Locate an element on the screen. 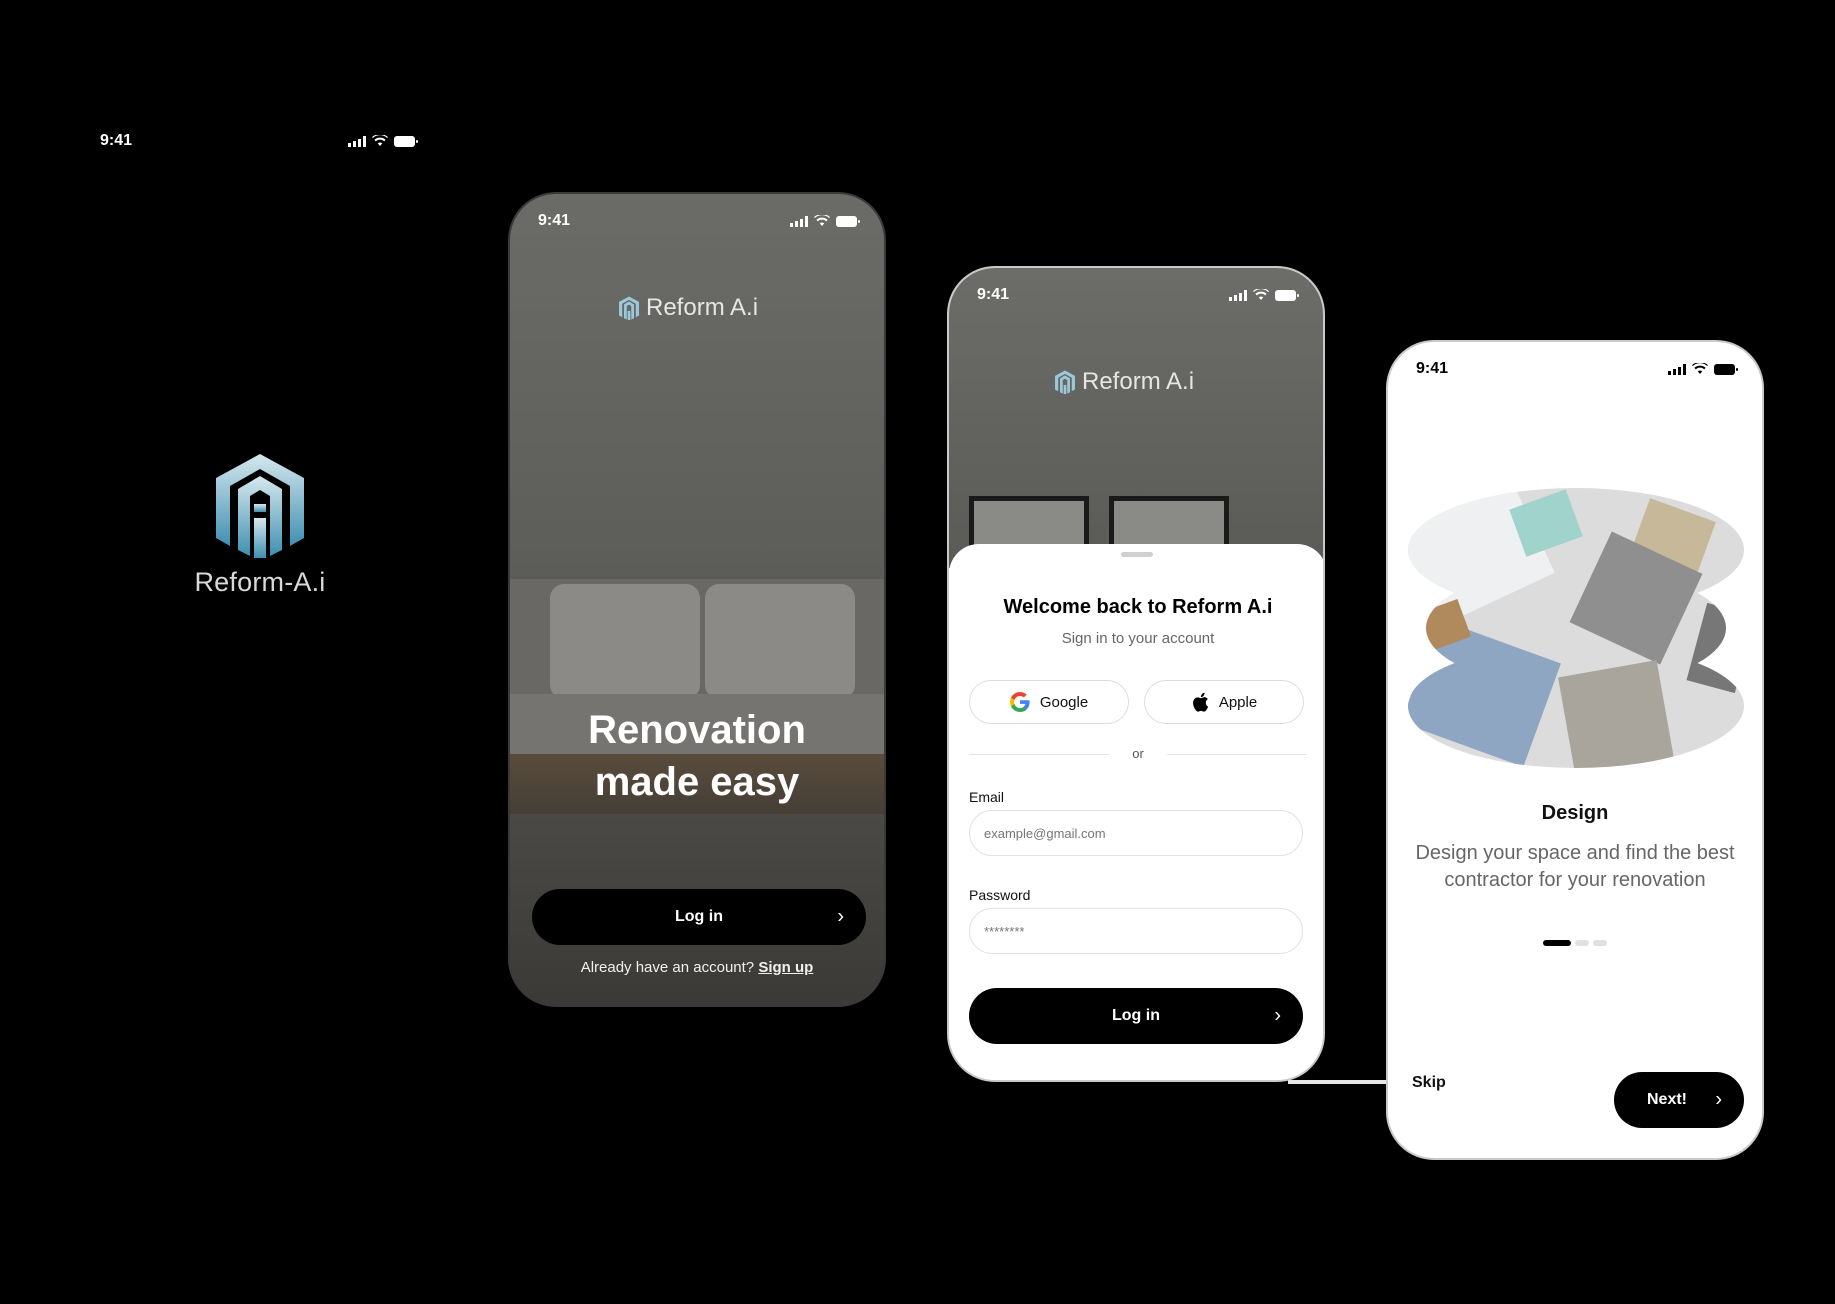  apple-icon is located at coordinates (1200, 702).